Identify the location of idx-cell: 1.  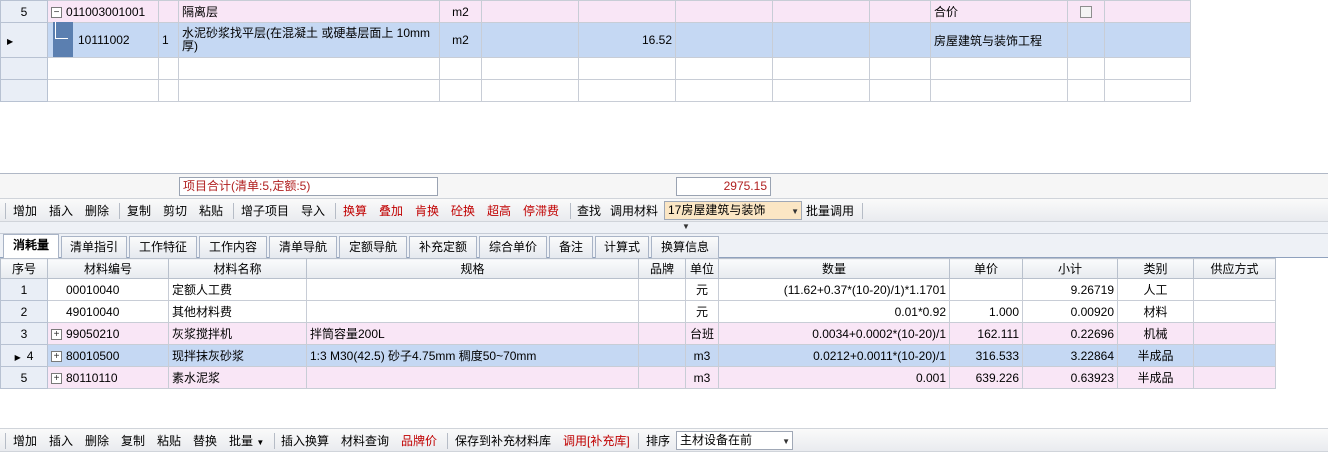
(168, 40).